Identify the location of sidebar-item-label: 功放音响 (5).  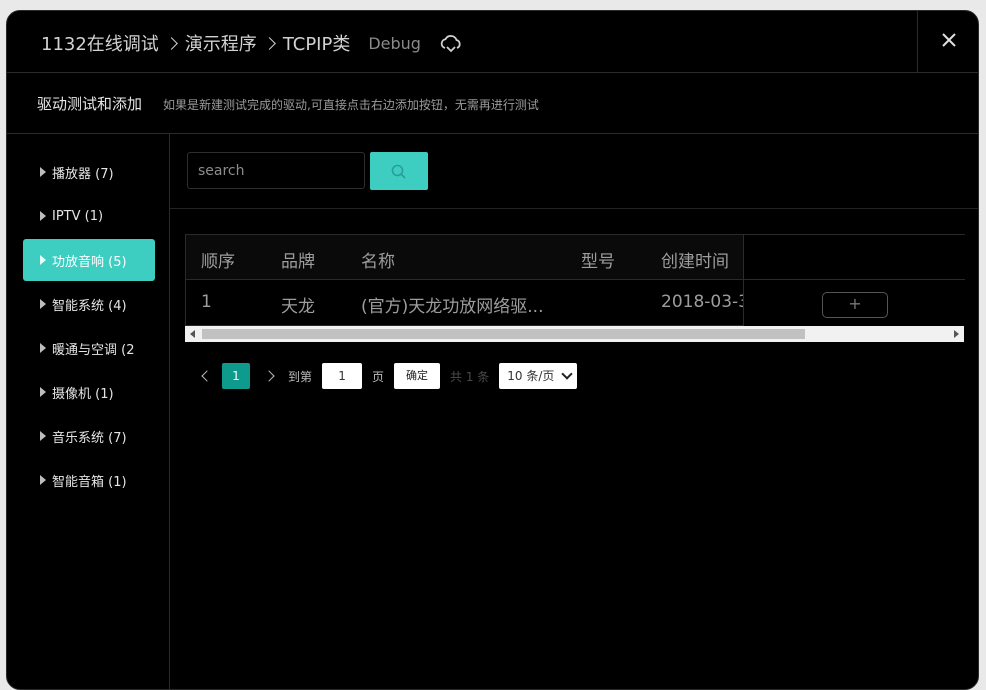
(89, 262).